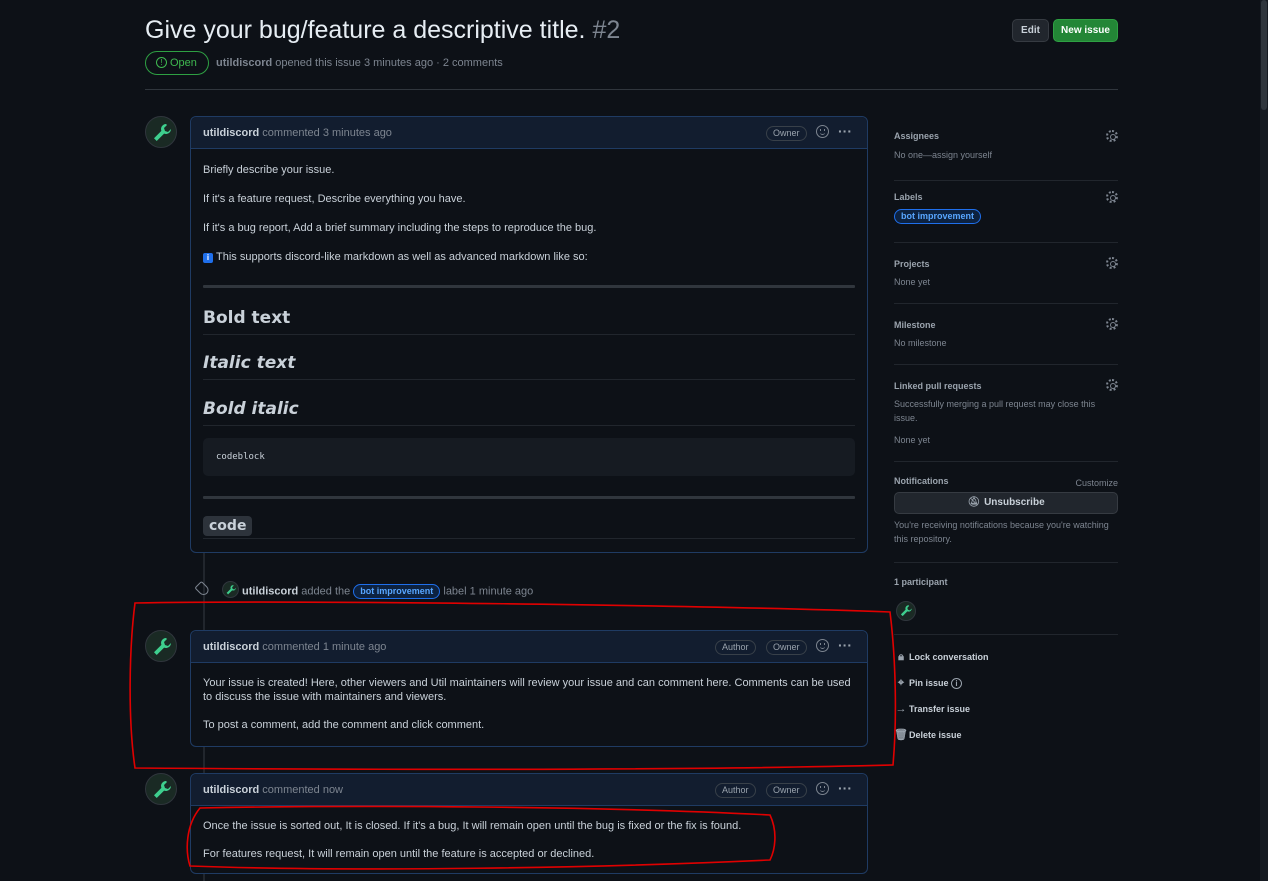 This screenshot has height=881, width=1268. Describe the element at coordinates (912, 282) in the screenshot. I see `projects-value: None yet` at that location.